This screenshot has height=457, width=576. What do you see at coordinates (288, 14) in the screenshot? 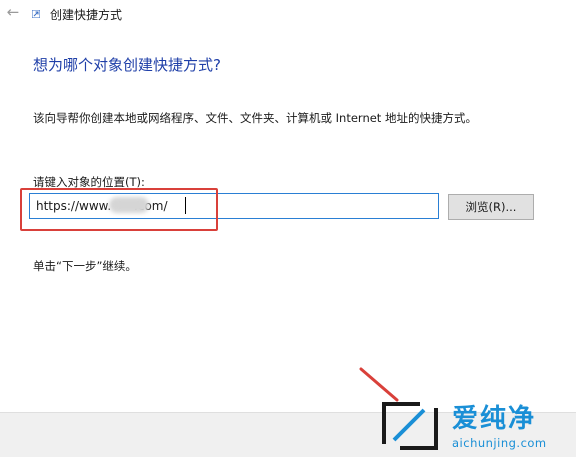
I see `title-bar: ← 创建快捷方式` at bounding box center [288, 14].